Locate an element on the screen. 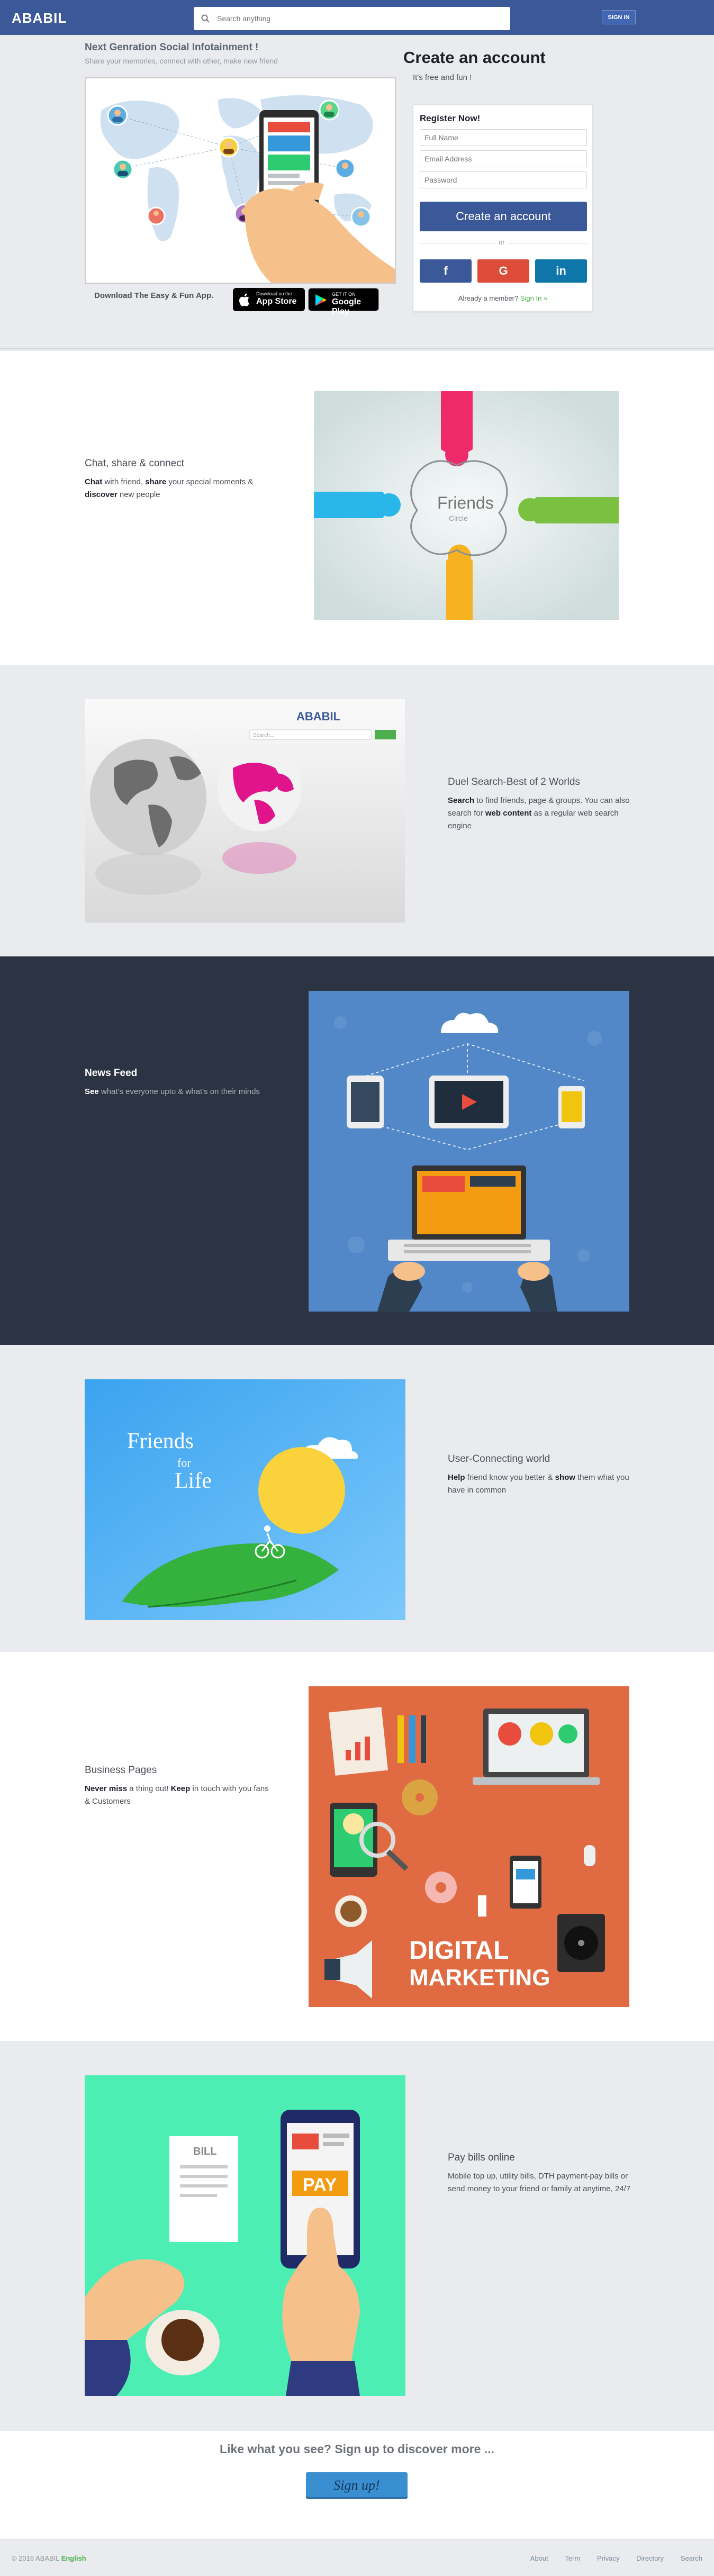  google-play-button: GET IT ON Google Play is located at coordinates (343, 302).